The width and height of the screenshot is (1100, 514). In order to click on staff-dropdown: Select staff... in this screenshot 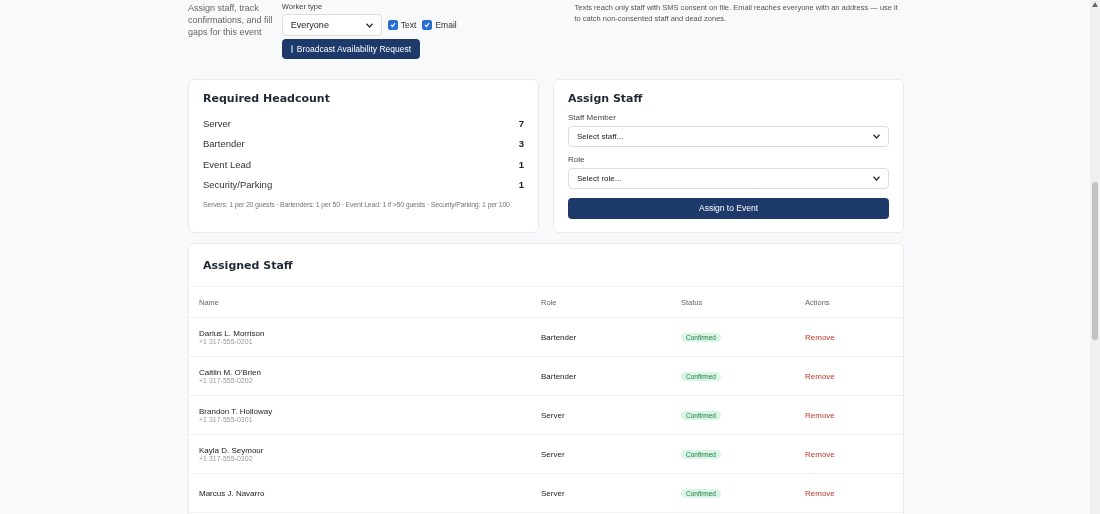, I will do `click(728, 136)`.